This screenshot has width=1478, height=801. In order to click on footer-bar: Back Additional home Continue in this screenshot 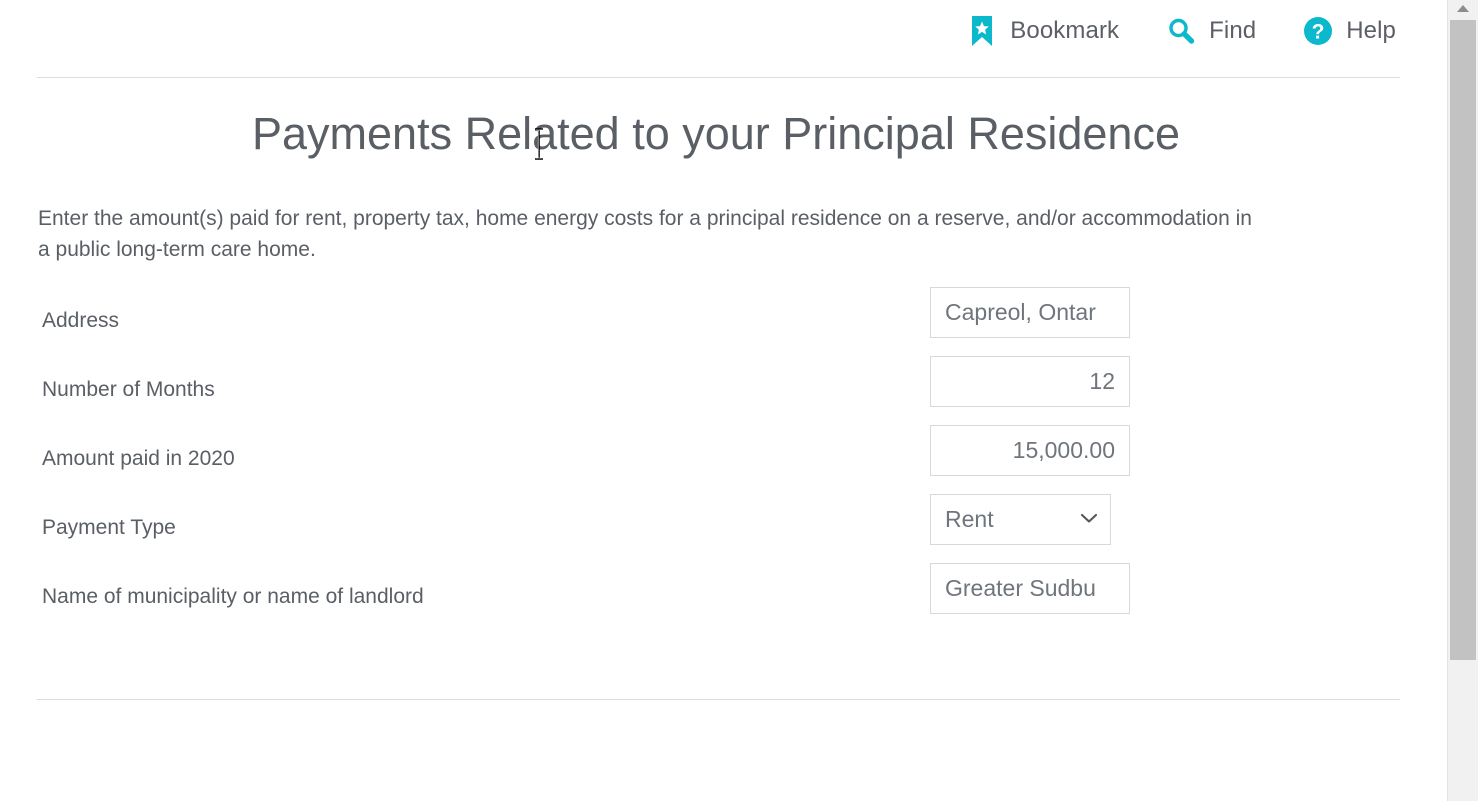, I will do `click(724, 750)`.